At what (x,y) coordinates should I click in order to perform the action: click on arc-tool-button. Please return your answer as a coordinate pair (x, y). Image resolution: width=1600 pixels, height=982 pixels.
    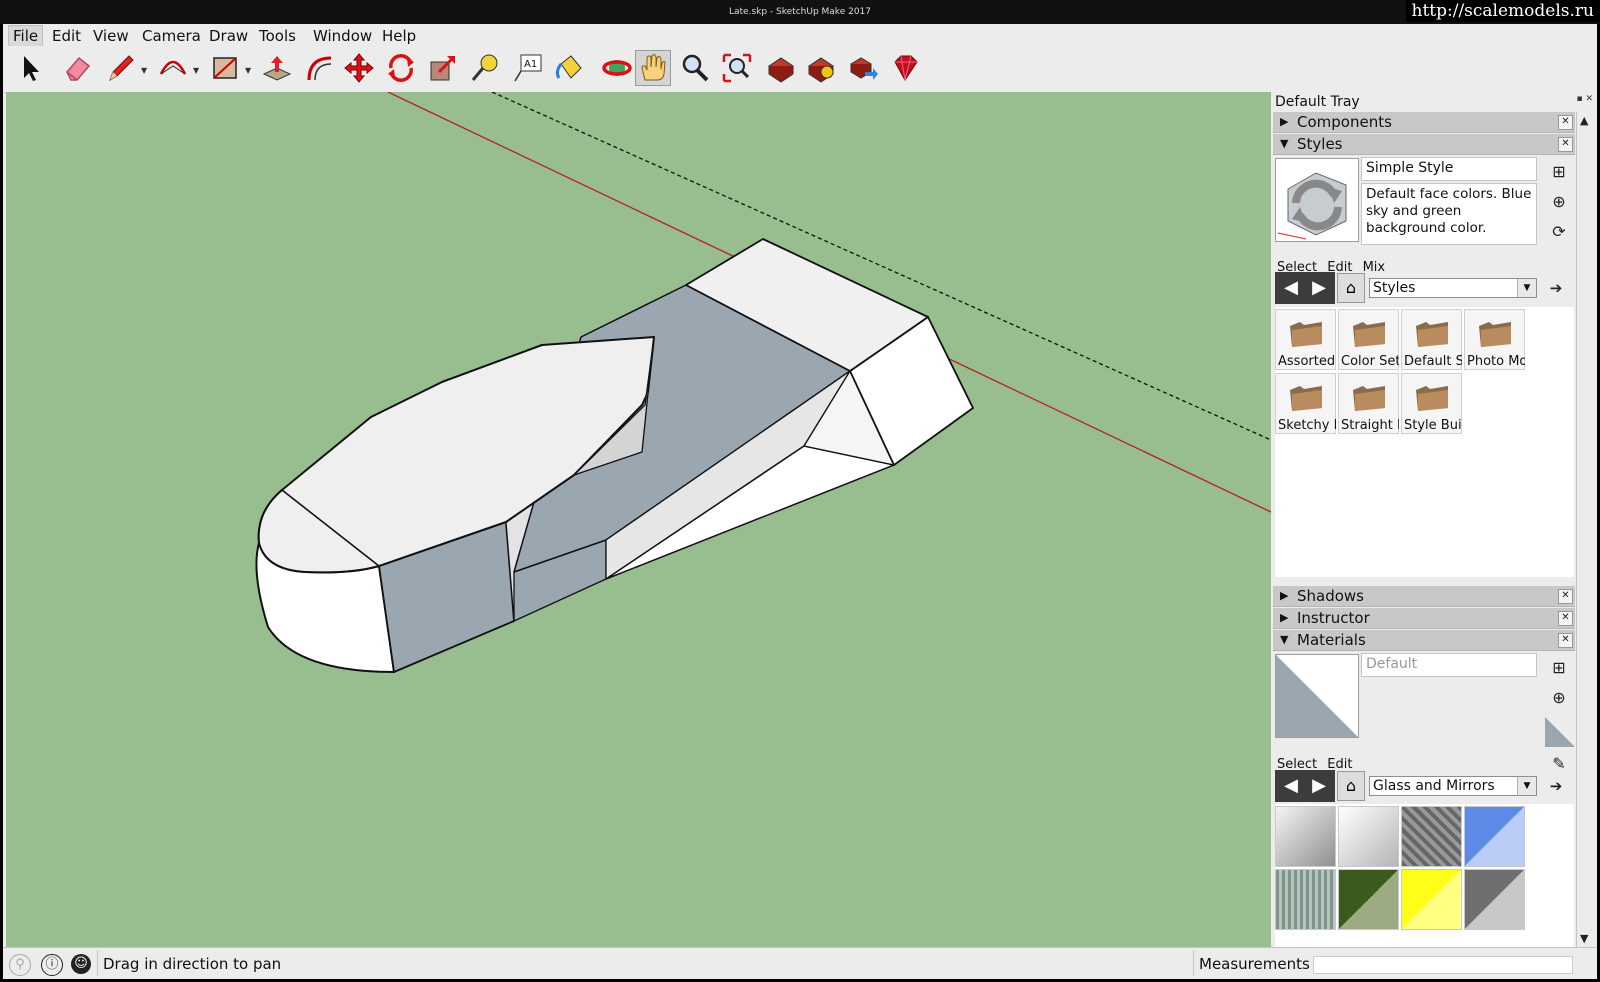
    Looking at the image, I should click on (173, 68).